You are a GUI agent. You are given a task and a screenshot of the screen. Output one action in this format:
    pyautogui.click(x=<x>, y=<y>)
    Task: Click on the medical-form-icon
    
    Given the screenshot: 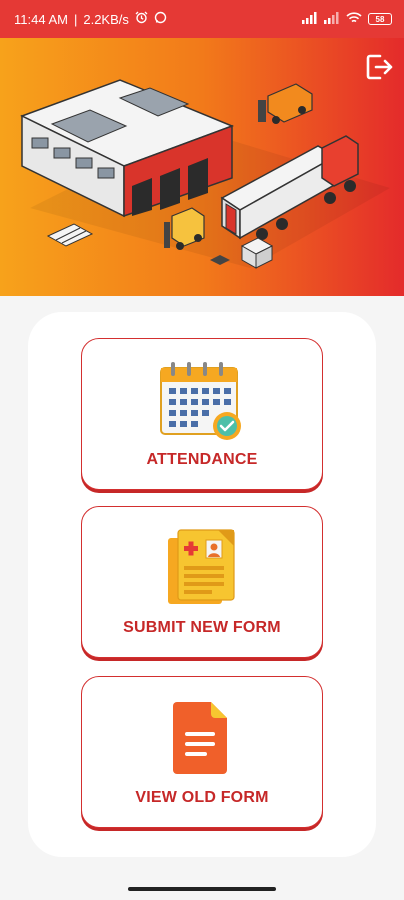 What is the action you would take?
    pyautogui.click(x=201, y=566)
    